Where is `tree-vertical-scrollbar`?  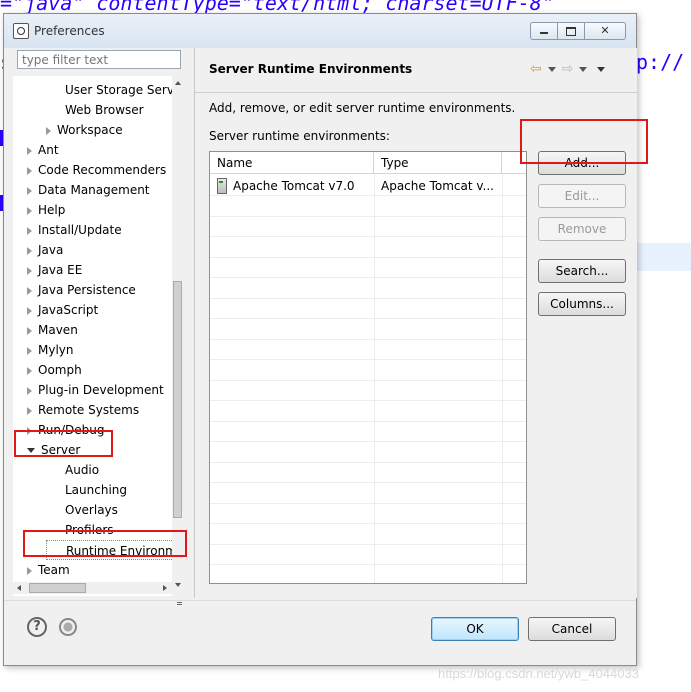 tree-vertical-scrollbar is located at coordinates (178, 338).